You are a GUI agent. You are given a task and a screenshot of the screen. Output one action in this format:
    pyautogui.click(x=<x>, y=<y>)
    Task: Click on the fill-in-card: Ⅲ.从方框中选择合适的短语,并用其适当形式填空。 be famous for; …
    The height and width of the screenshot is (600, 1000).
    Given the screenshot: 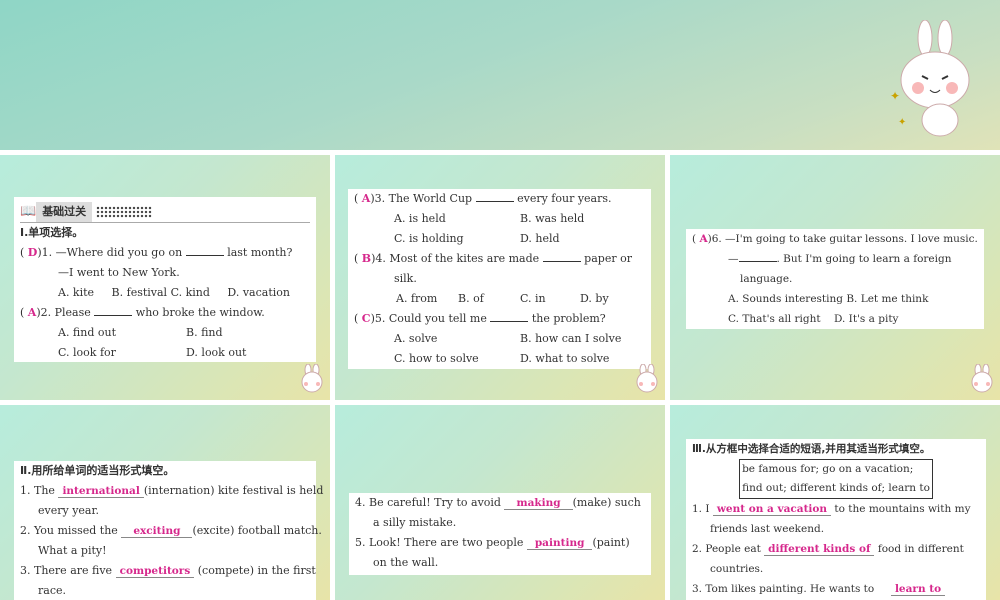 What is the action you would take?
    pyautogui.click(x=836, y=519)
    